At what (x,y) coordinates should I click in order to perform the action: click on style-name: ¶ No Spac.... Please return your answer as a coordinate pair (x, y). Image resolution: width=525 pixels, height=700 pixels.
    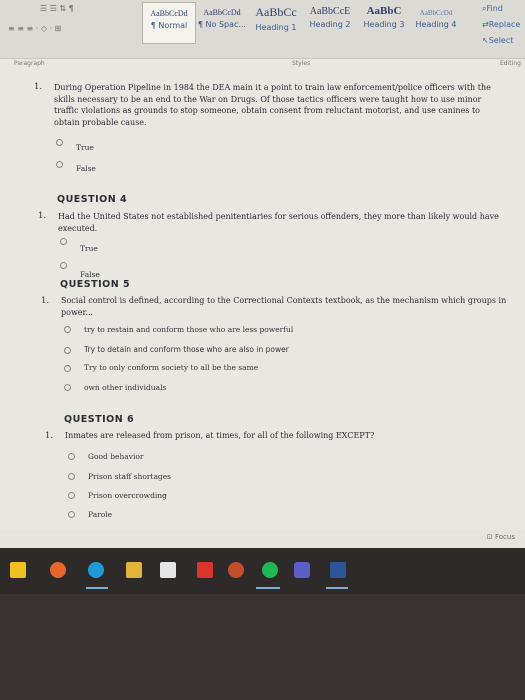
    Looking at the image, I should click on (222, 24).